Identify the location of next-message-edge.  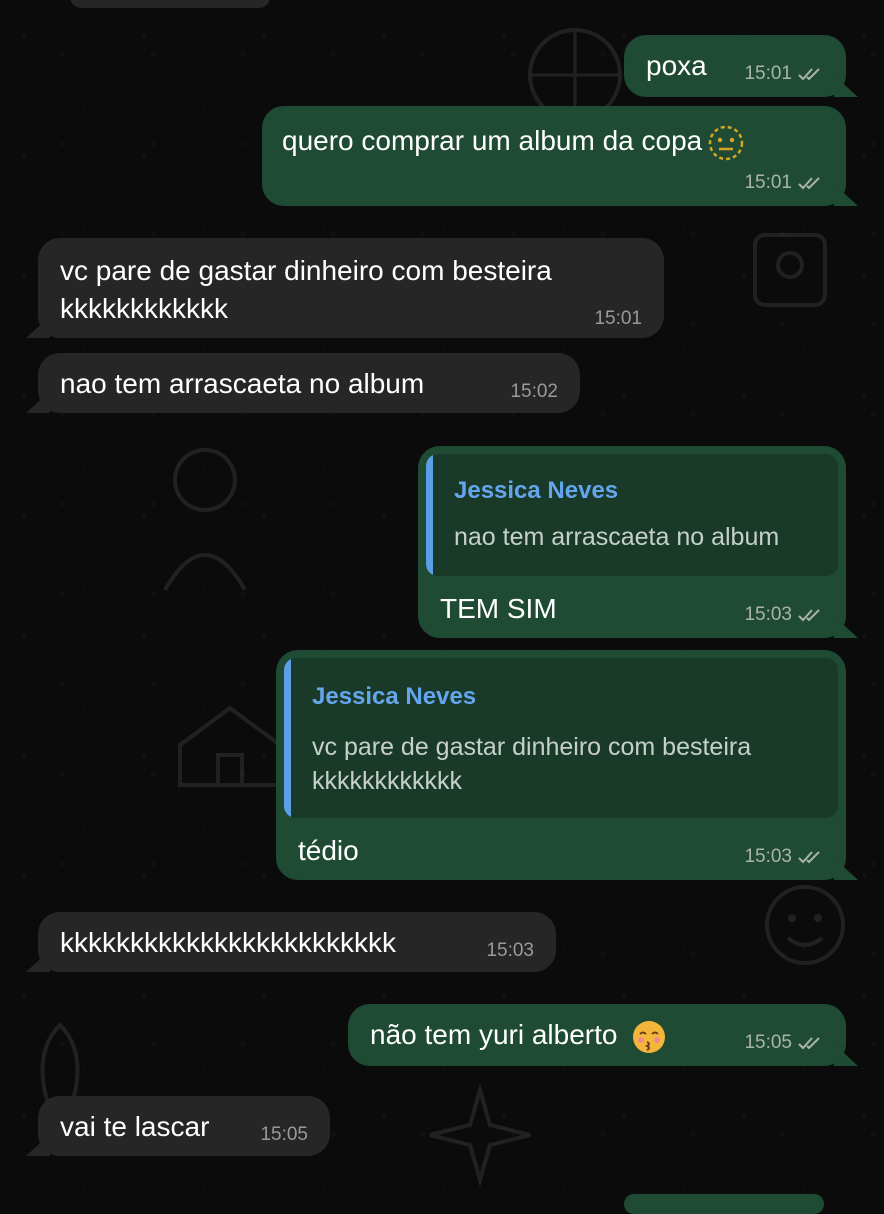
(724, 1204).